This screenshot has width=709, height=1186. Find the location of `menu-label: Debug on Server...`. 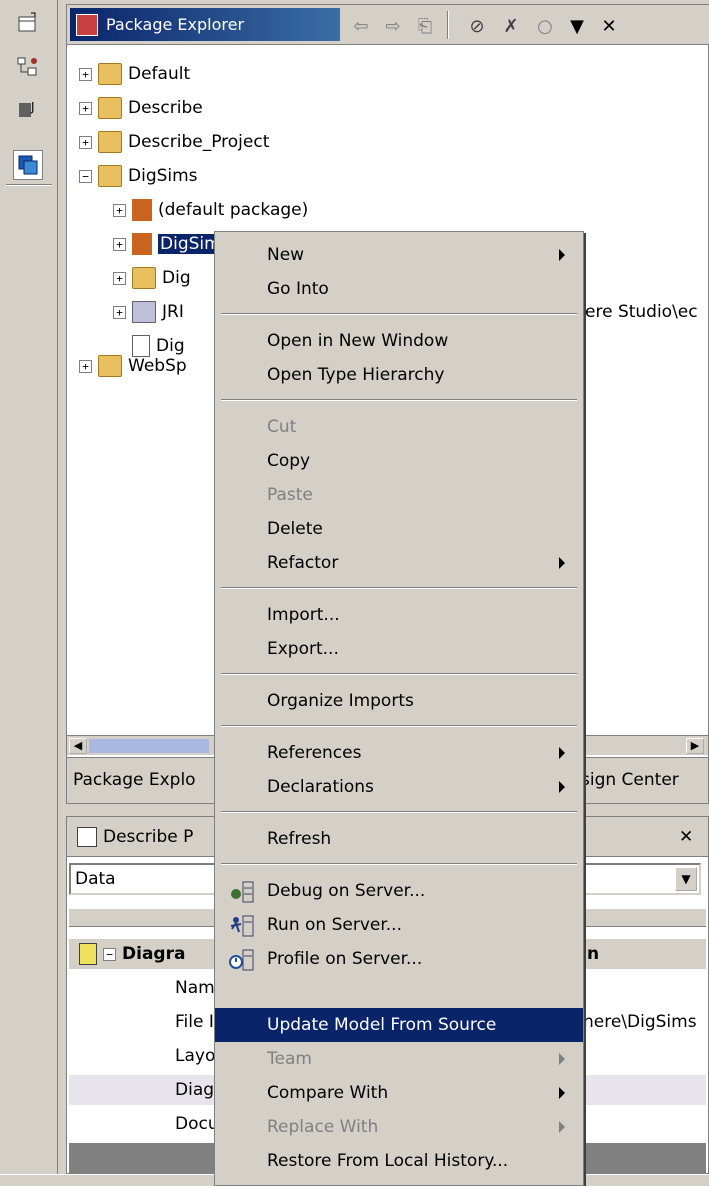

menu-label: Debug on Server... is located at coordinates (346, 891).